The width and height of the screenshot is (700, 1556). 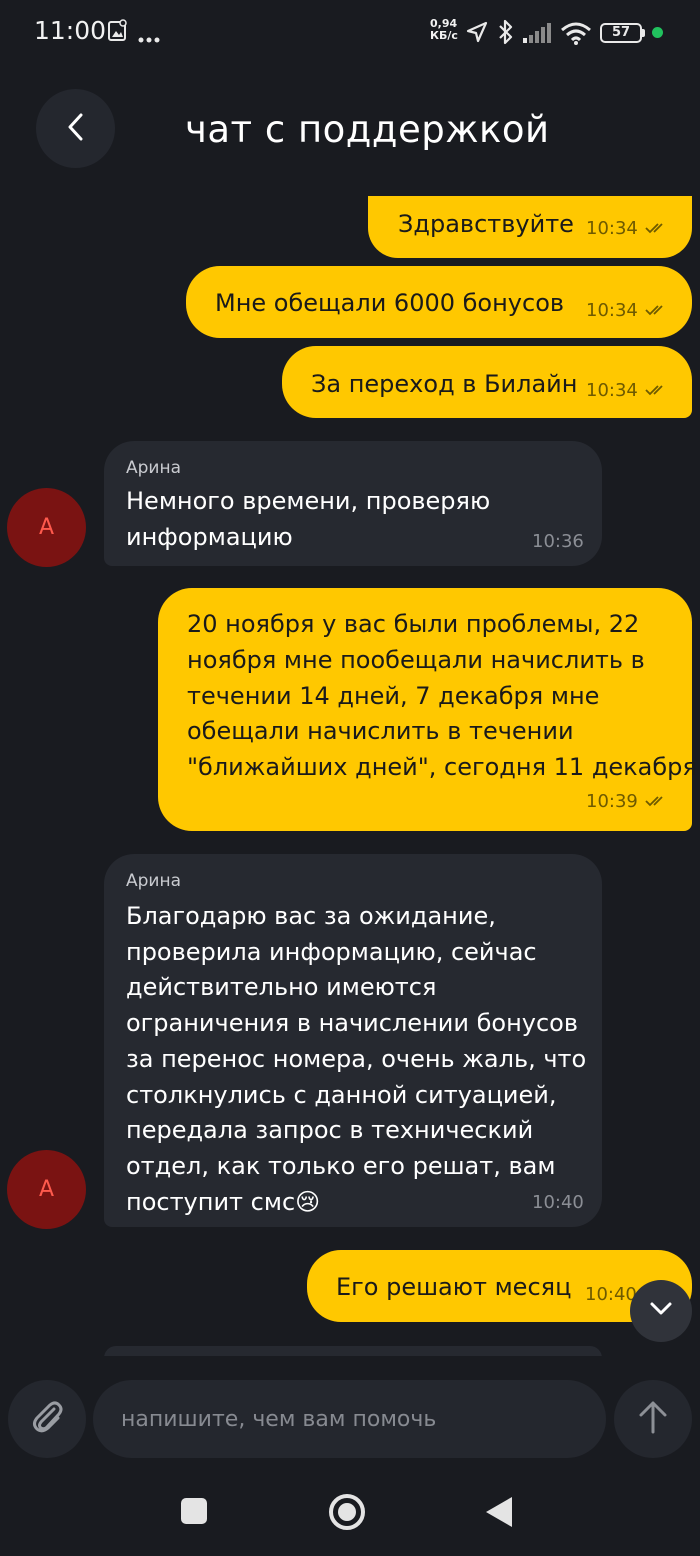 I want to click on status-time: 11:00, so click(x=70, y=30).